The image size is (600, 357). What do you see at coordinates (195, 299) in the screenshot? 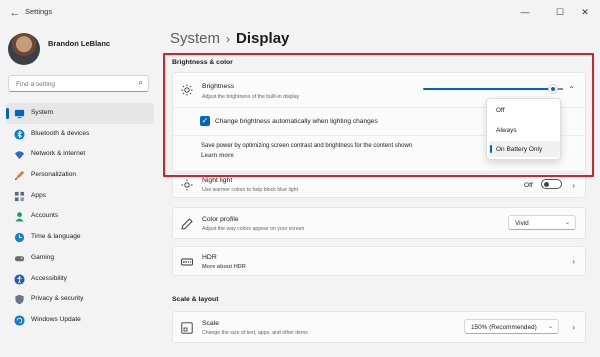
I see `section-title-scale-layout: Scale & layout` at bounding box center [195, 299].